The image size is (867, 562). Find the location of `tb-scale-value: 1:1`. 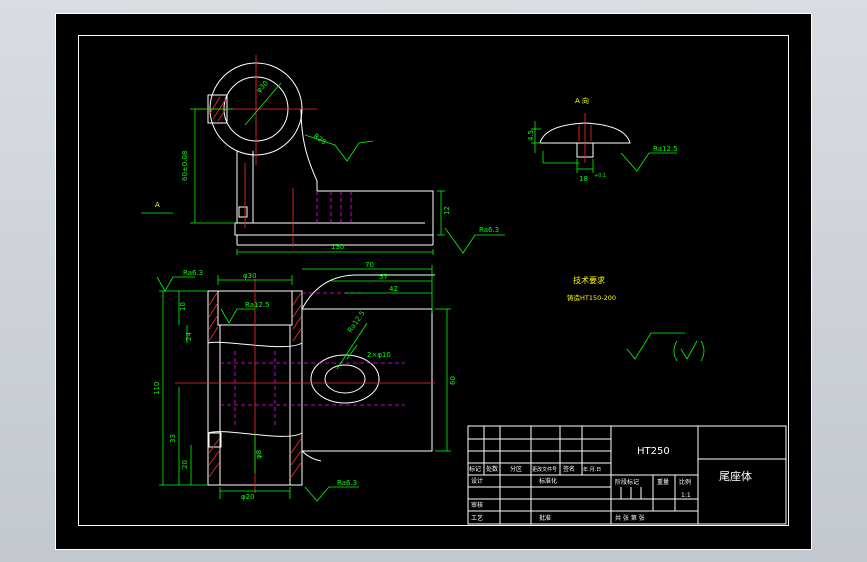

tb-scale-value: 1:1 is located at coordinates (686, 495).